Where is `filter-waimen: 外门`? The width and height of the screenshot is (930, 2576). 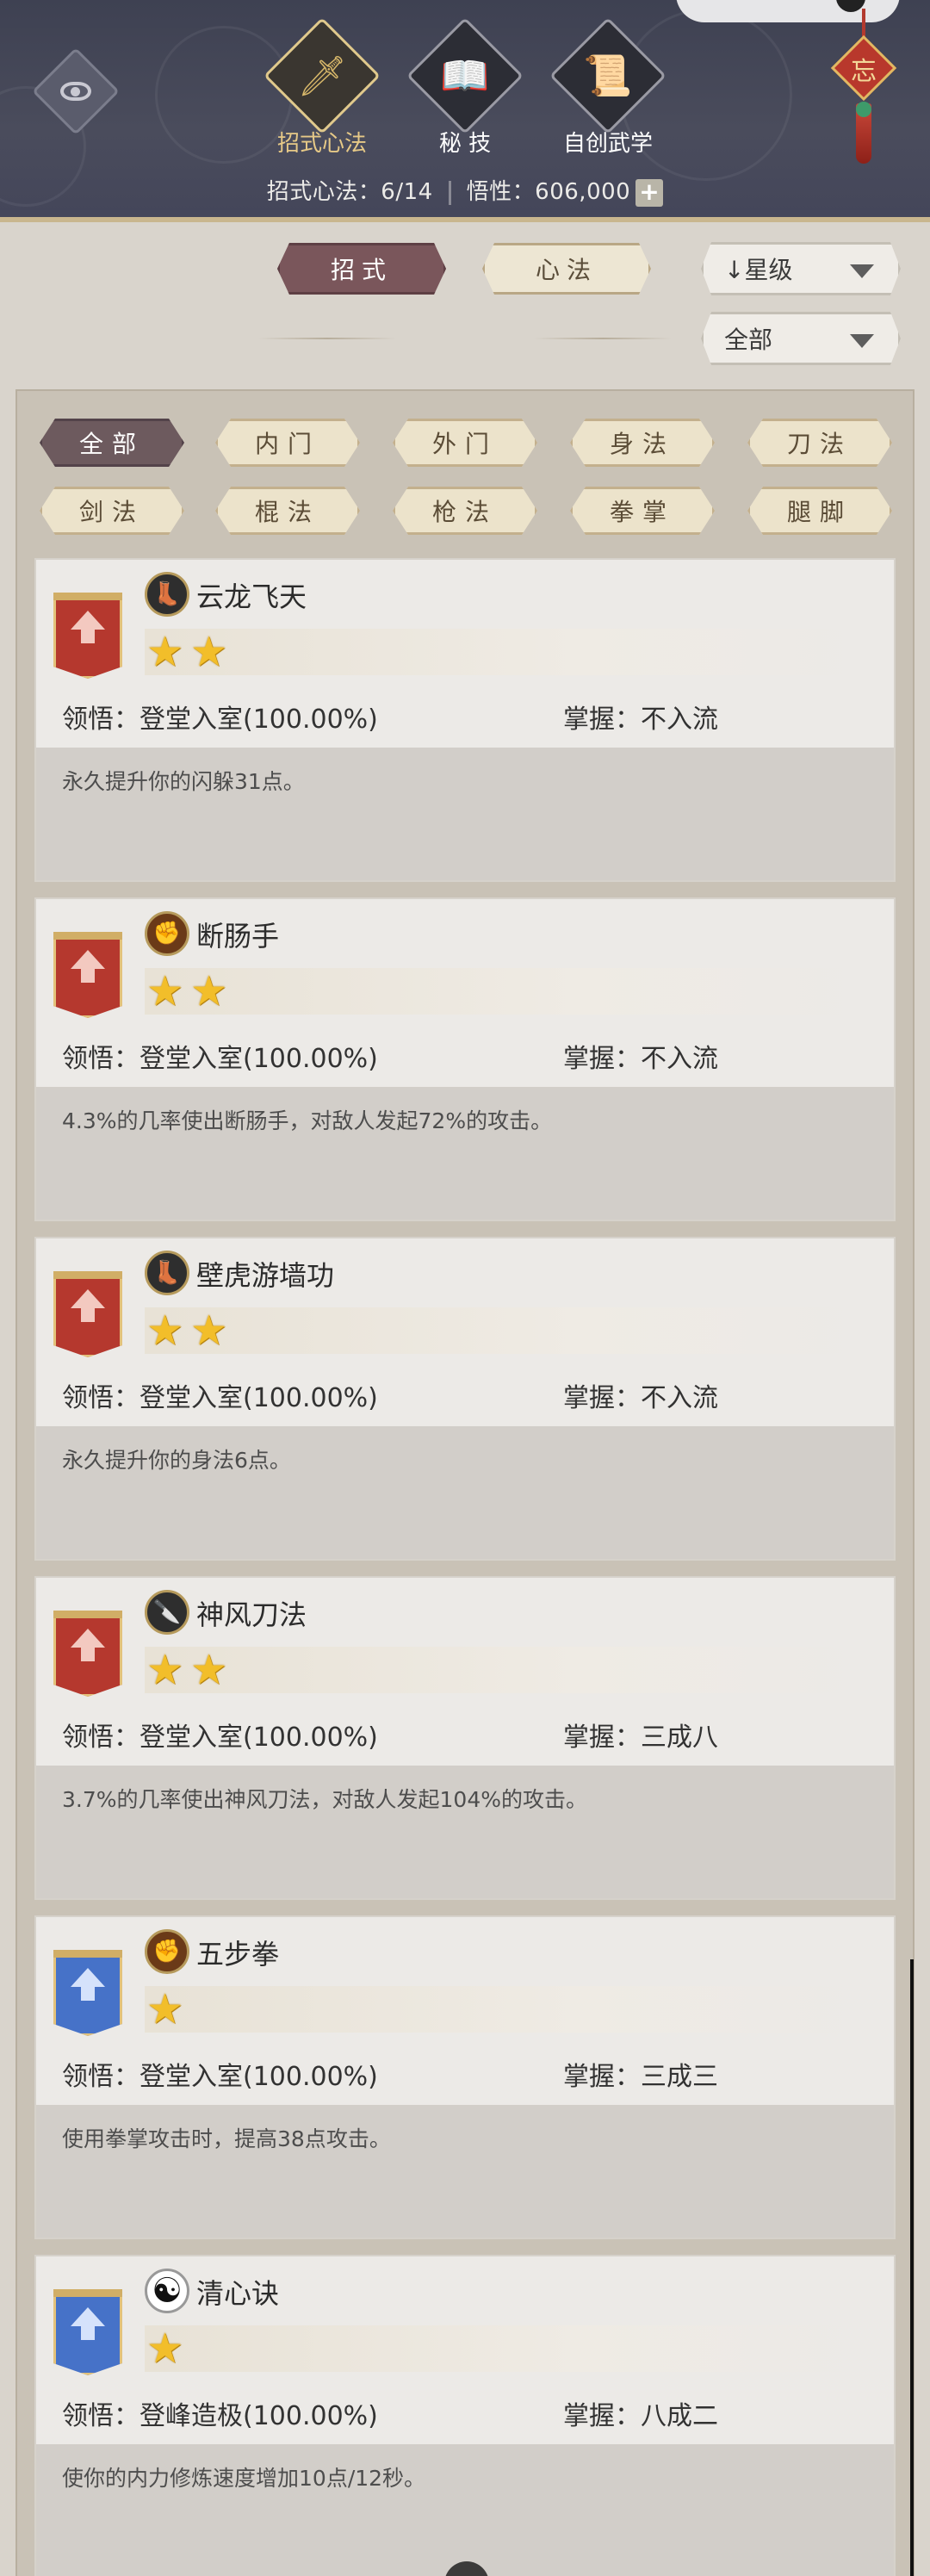 filter-waimen: 外门 is located at coordinates (465, 443).